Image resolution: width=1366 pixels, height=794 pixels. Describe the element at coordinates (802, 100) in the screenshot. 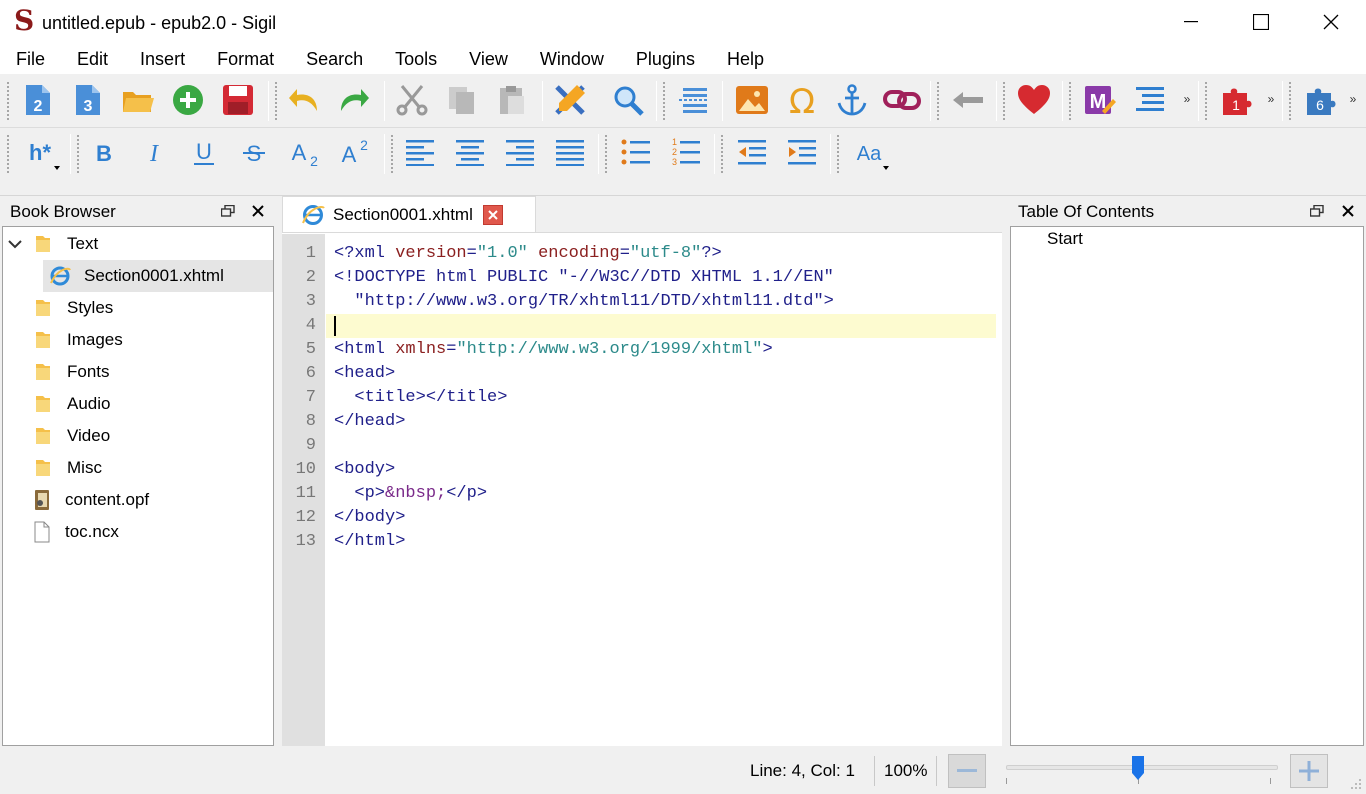

I see `special-character-button: Ω` at that location.